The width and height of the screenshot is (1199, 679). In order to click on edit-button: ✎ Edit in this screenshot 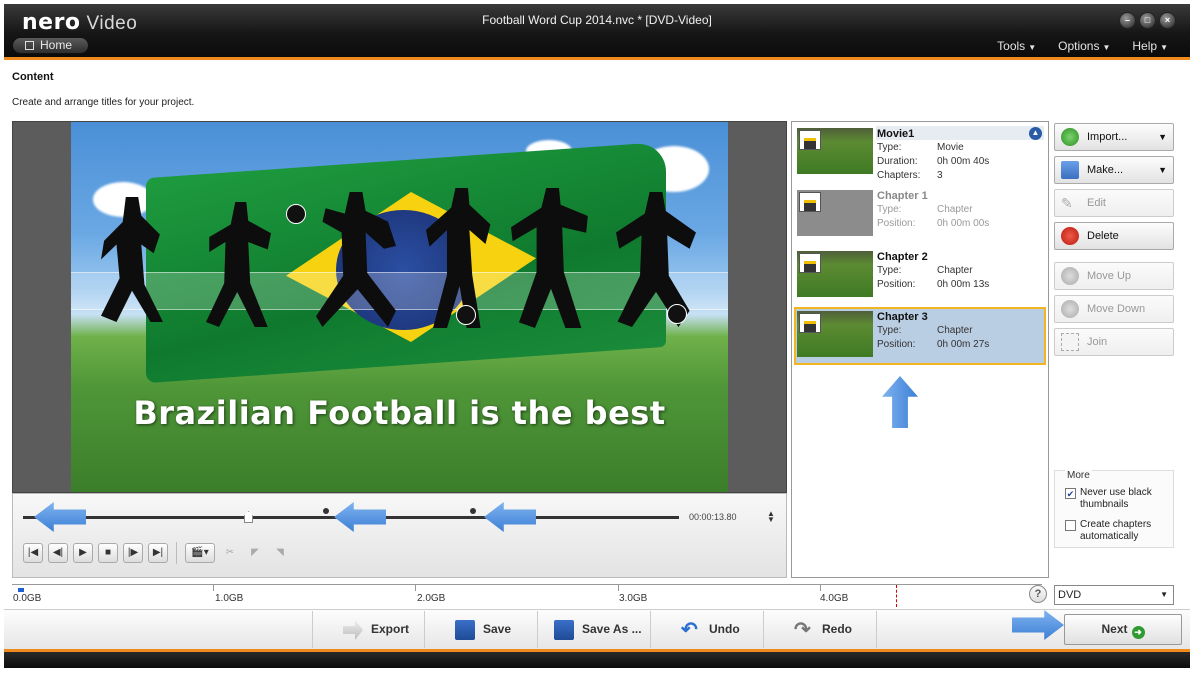, I will do `click(1114, 203)`.